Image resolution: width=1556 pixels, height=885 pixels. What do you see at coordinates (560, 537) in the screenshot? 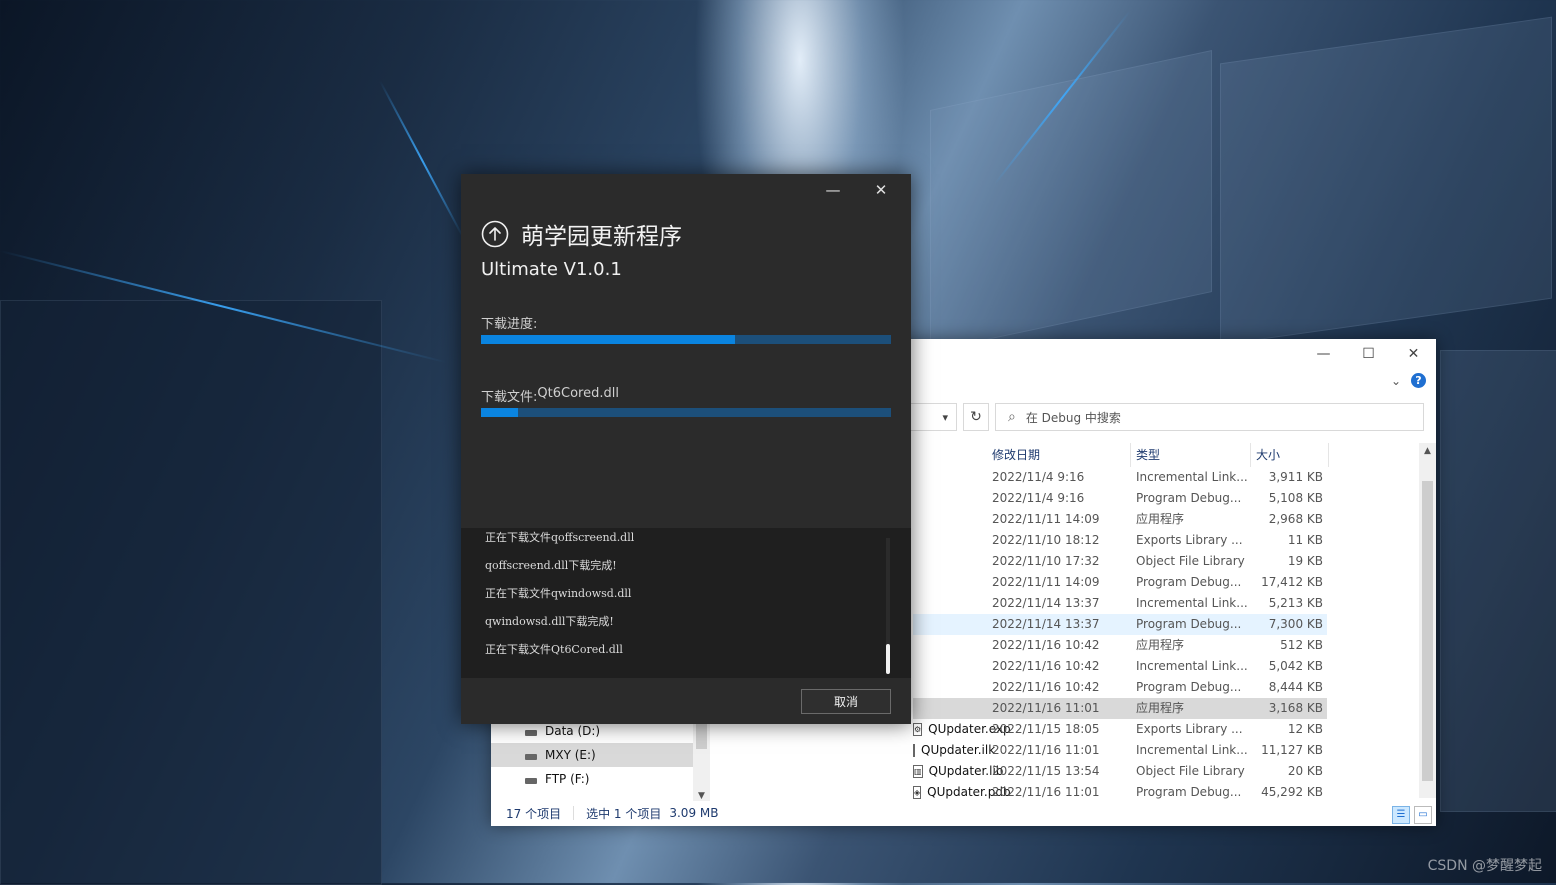
I see `log-line: 正在下载文件qoffscreend.dll` at bounding box center [560, 537].